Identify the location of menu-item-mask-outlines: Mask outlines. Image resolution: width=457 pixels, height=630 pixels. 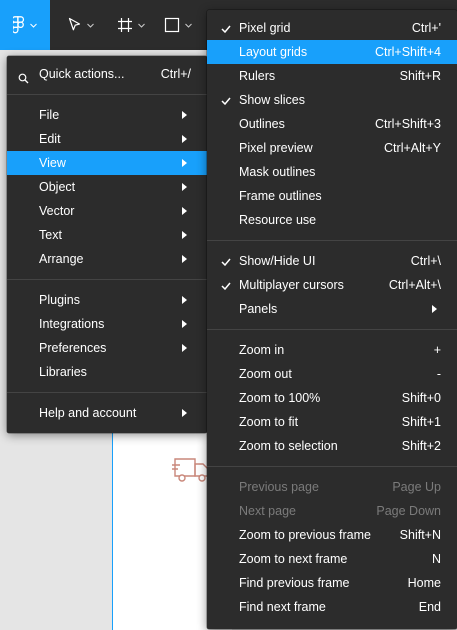
(332, 172).